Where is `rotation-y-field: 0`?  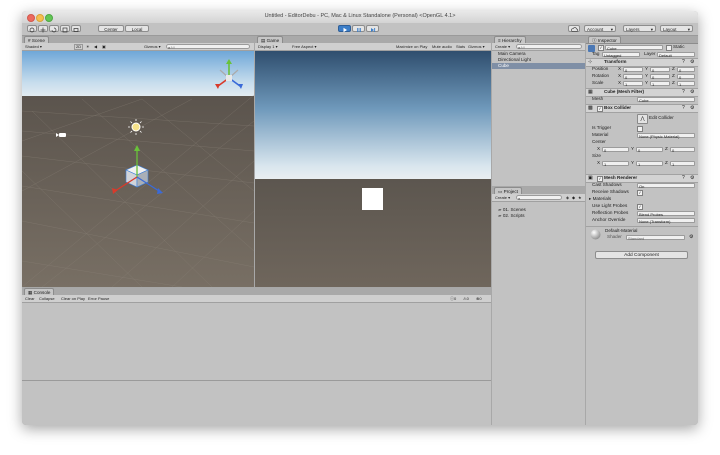 rotation-y-field: 0 is located at coordinates (660, 76).